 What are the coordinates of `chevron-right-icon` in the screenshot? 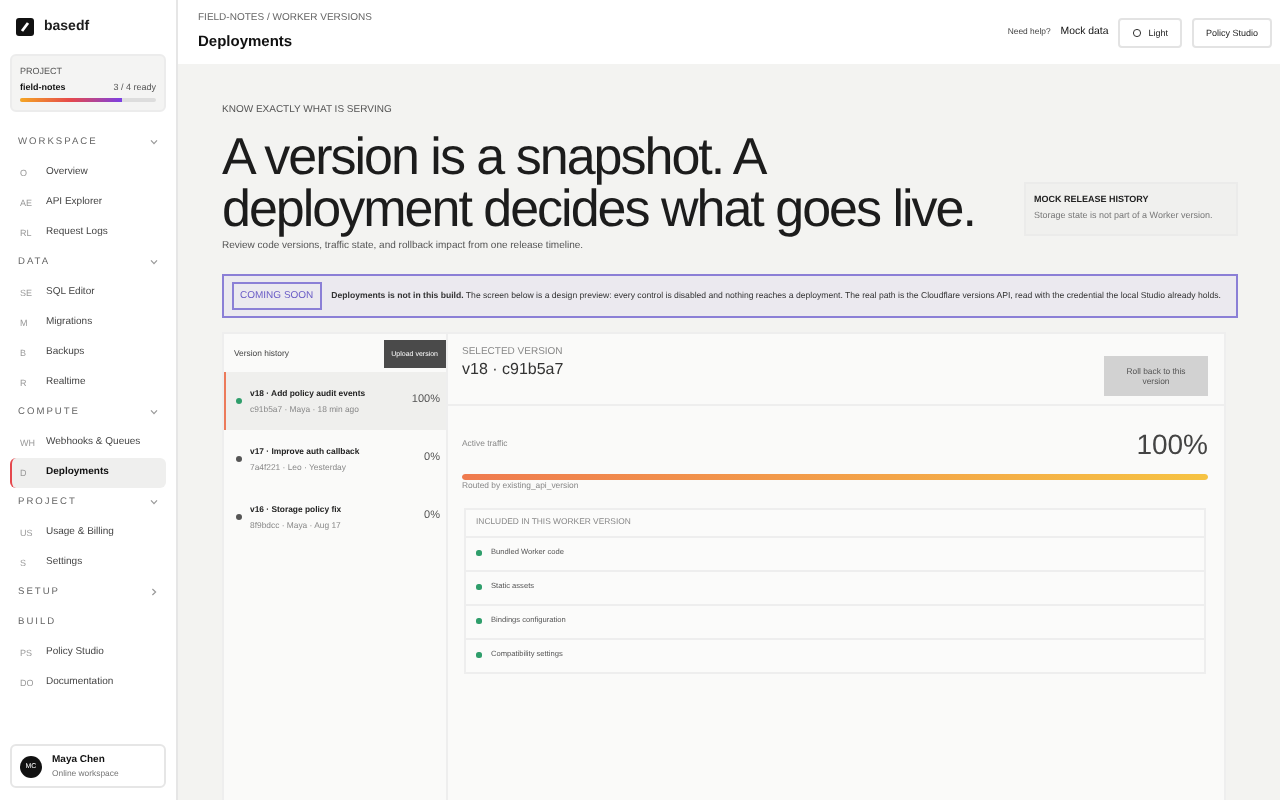 It's located at (154, 592).